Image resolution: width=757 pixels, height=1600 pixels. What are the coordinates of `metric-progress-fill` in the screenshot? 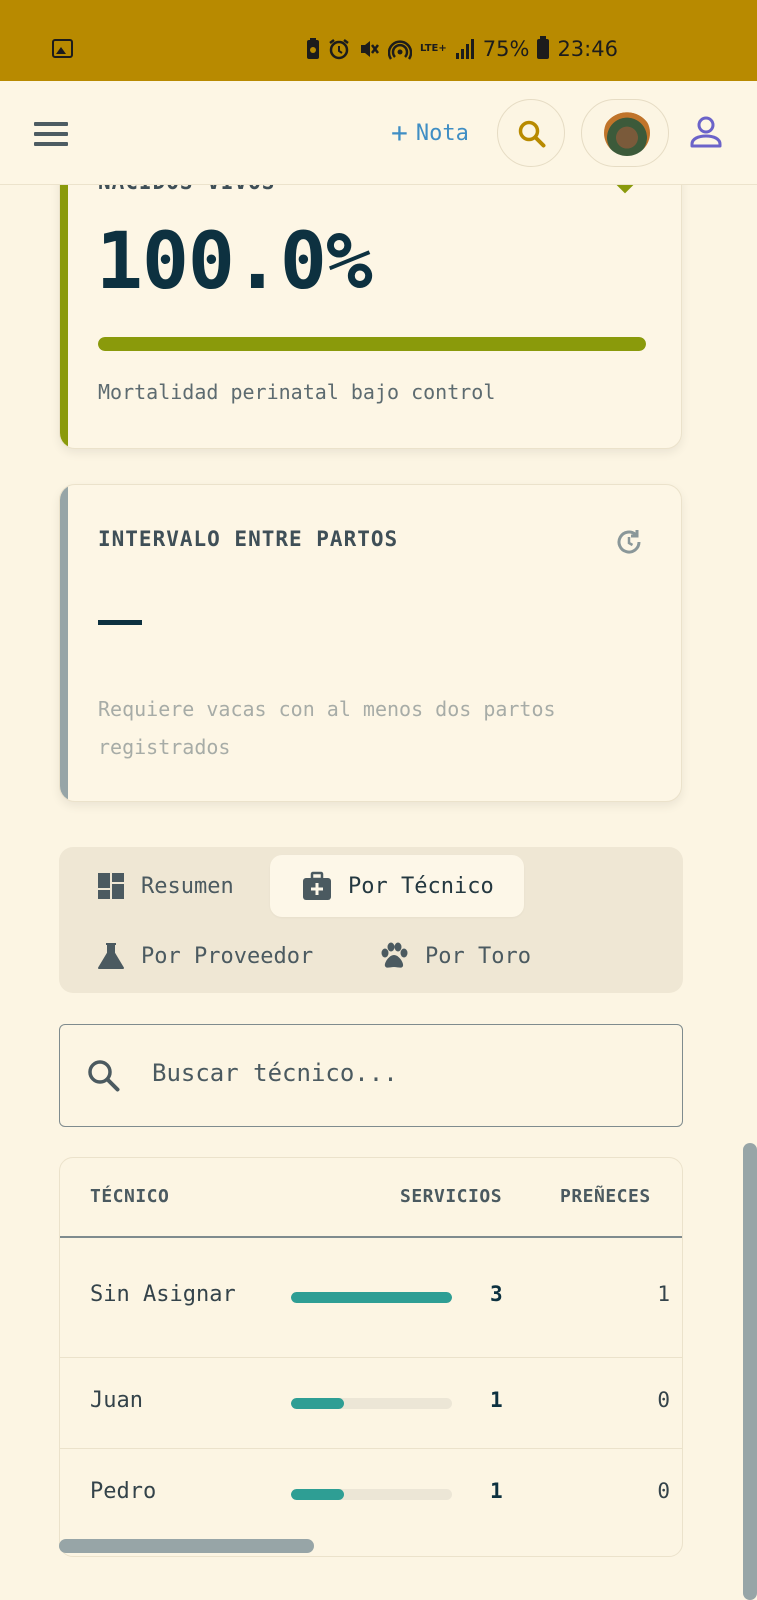 It's located at (372, 344).